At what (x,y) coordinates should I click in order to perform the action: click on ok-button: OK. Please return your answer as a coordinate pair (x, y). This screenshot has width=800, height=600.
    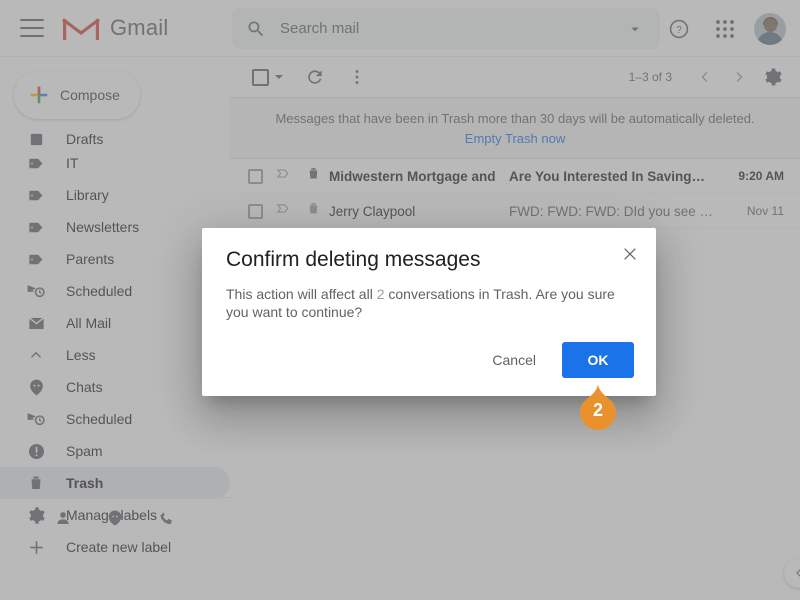
    Looking at the image, I should click on (598, 360).